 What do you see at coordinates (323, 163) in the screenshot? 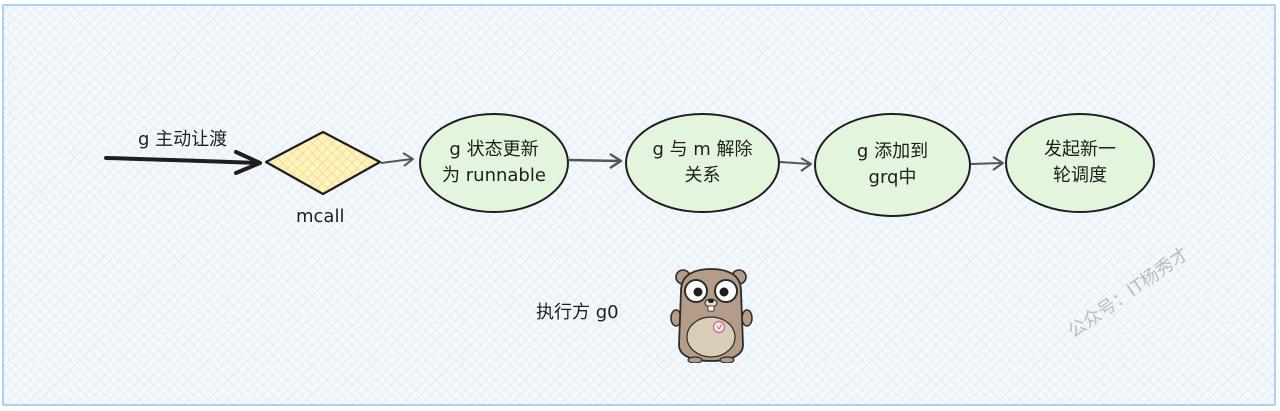
I see `mcall-diamond` at bounding box center [323, 163].